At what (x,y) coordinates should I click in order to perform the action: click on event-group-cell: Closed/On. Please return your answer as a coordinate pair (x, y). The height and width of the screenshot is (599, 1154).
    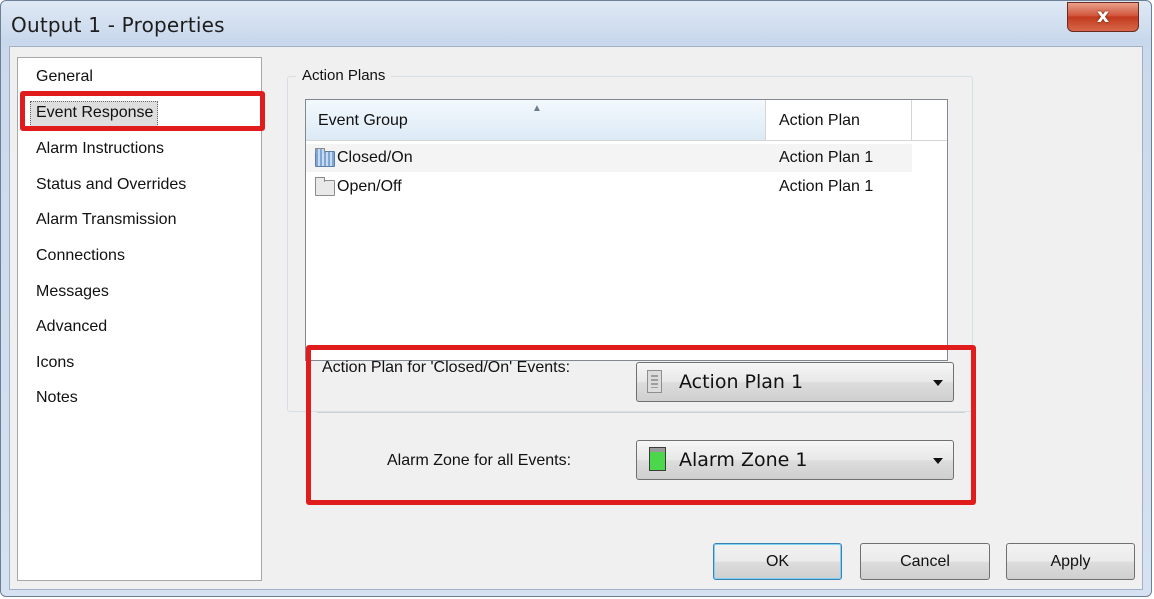
    Looking at the image, I should click on (375, 157).